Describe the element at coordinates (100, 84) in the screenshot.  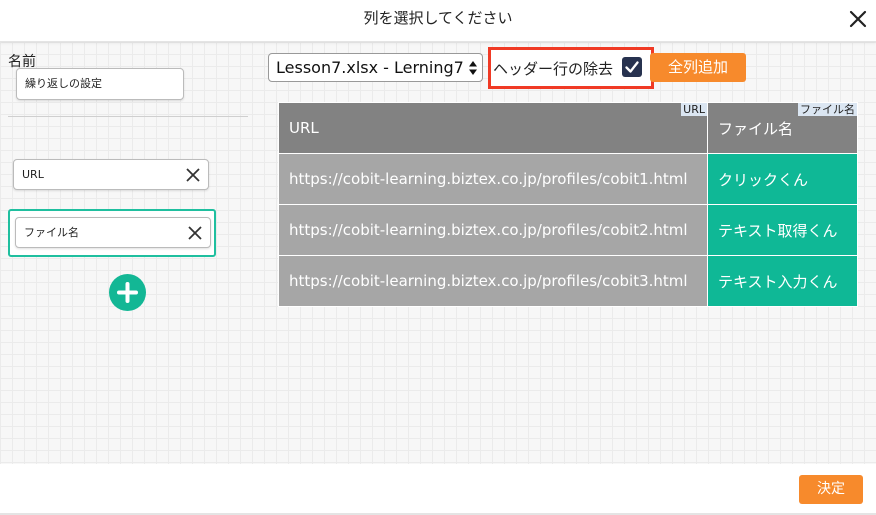
I see `name-input: 繰り返しの設定` at that location.